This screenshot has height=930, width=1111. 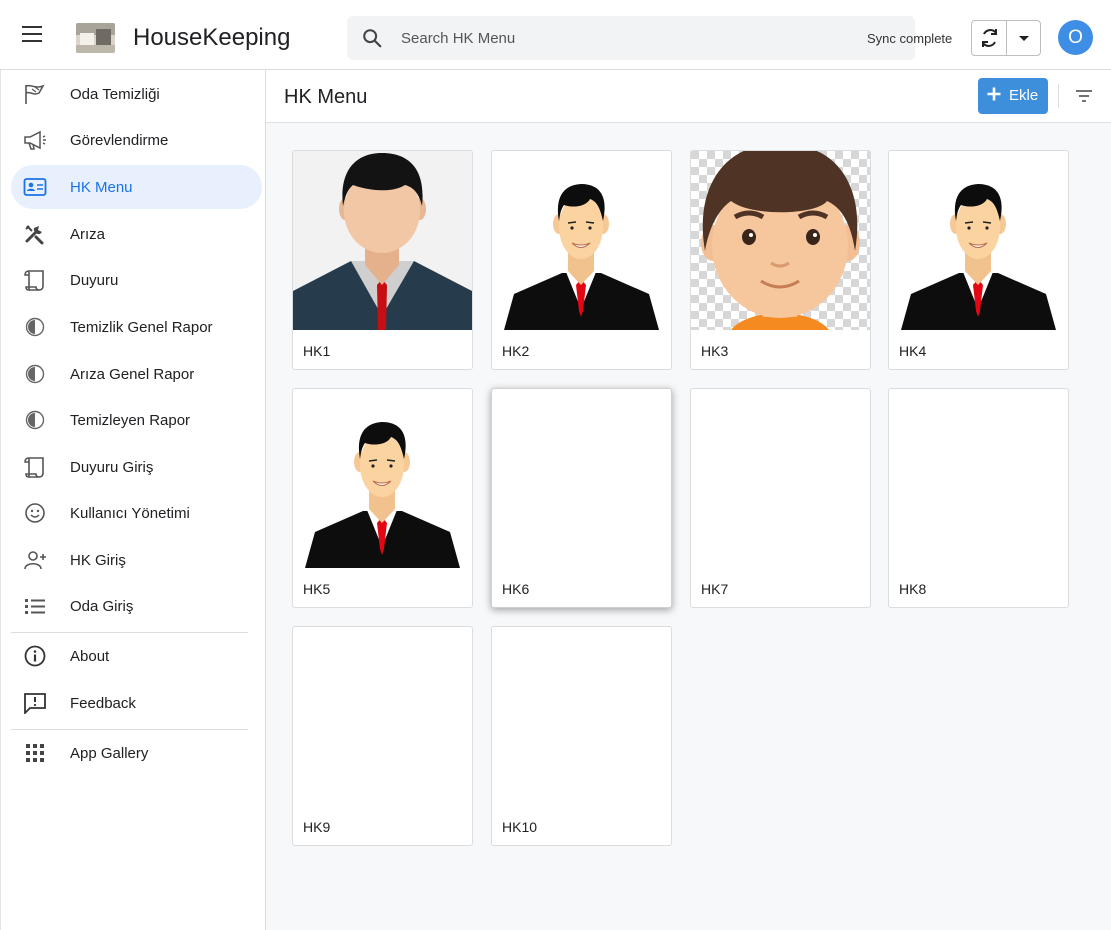 What do you see at coordinates (317, 351) in the screenshot?
I see `hk-card-label: HK1` at bounding box center [317, 351].